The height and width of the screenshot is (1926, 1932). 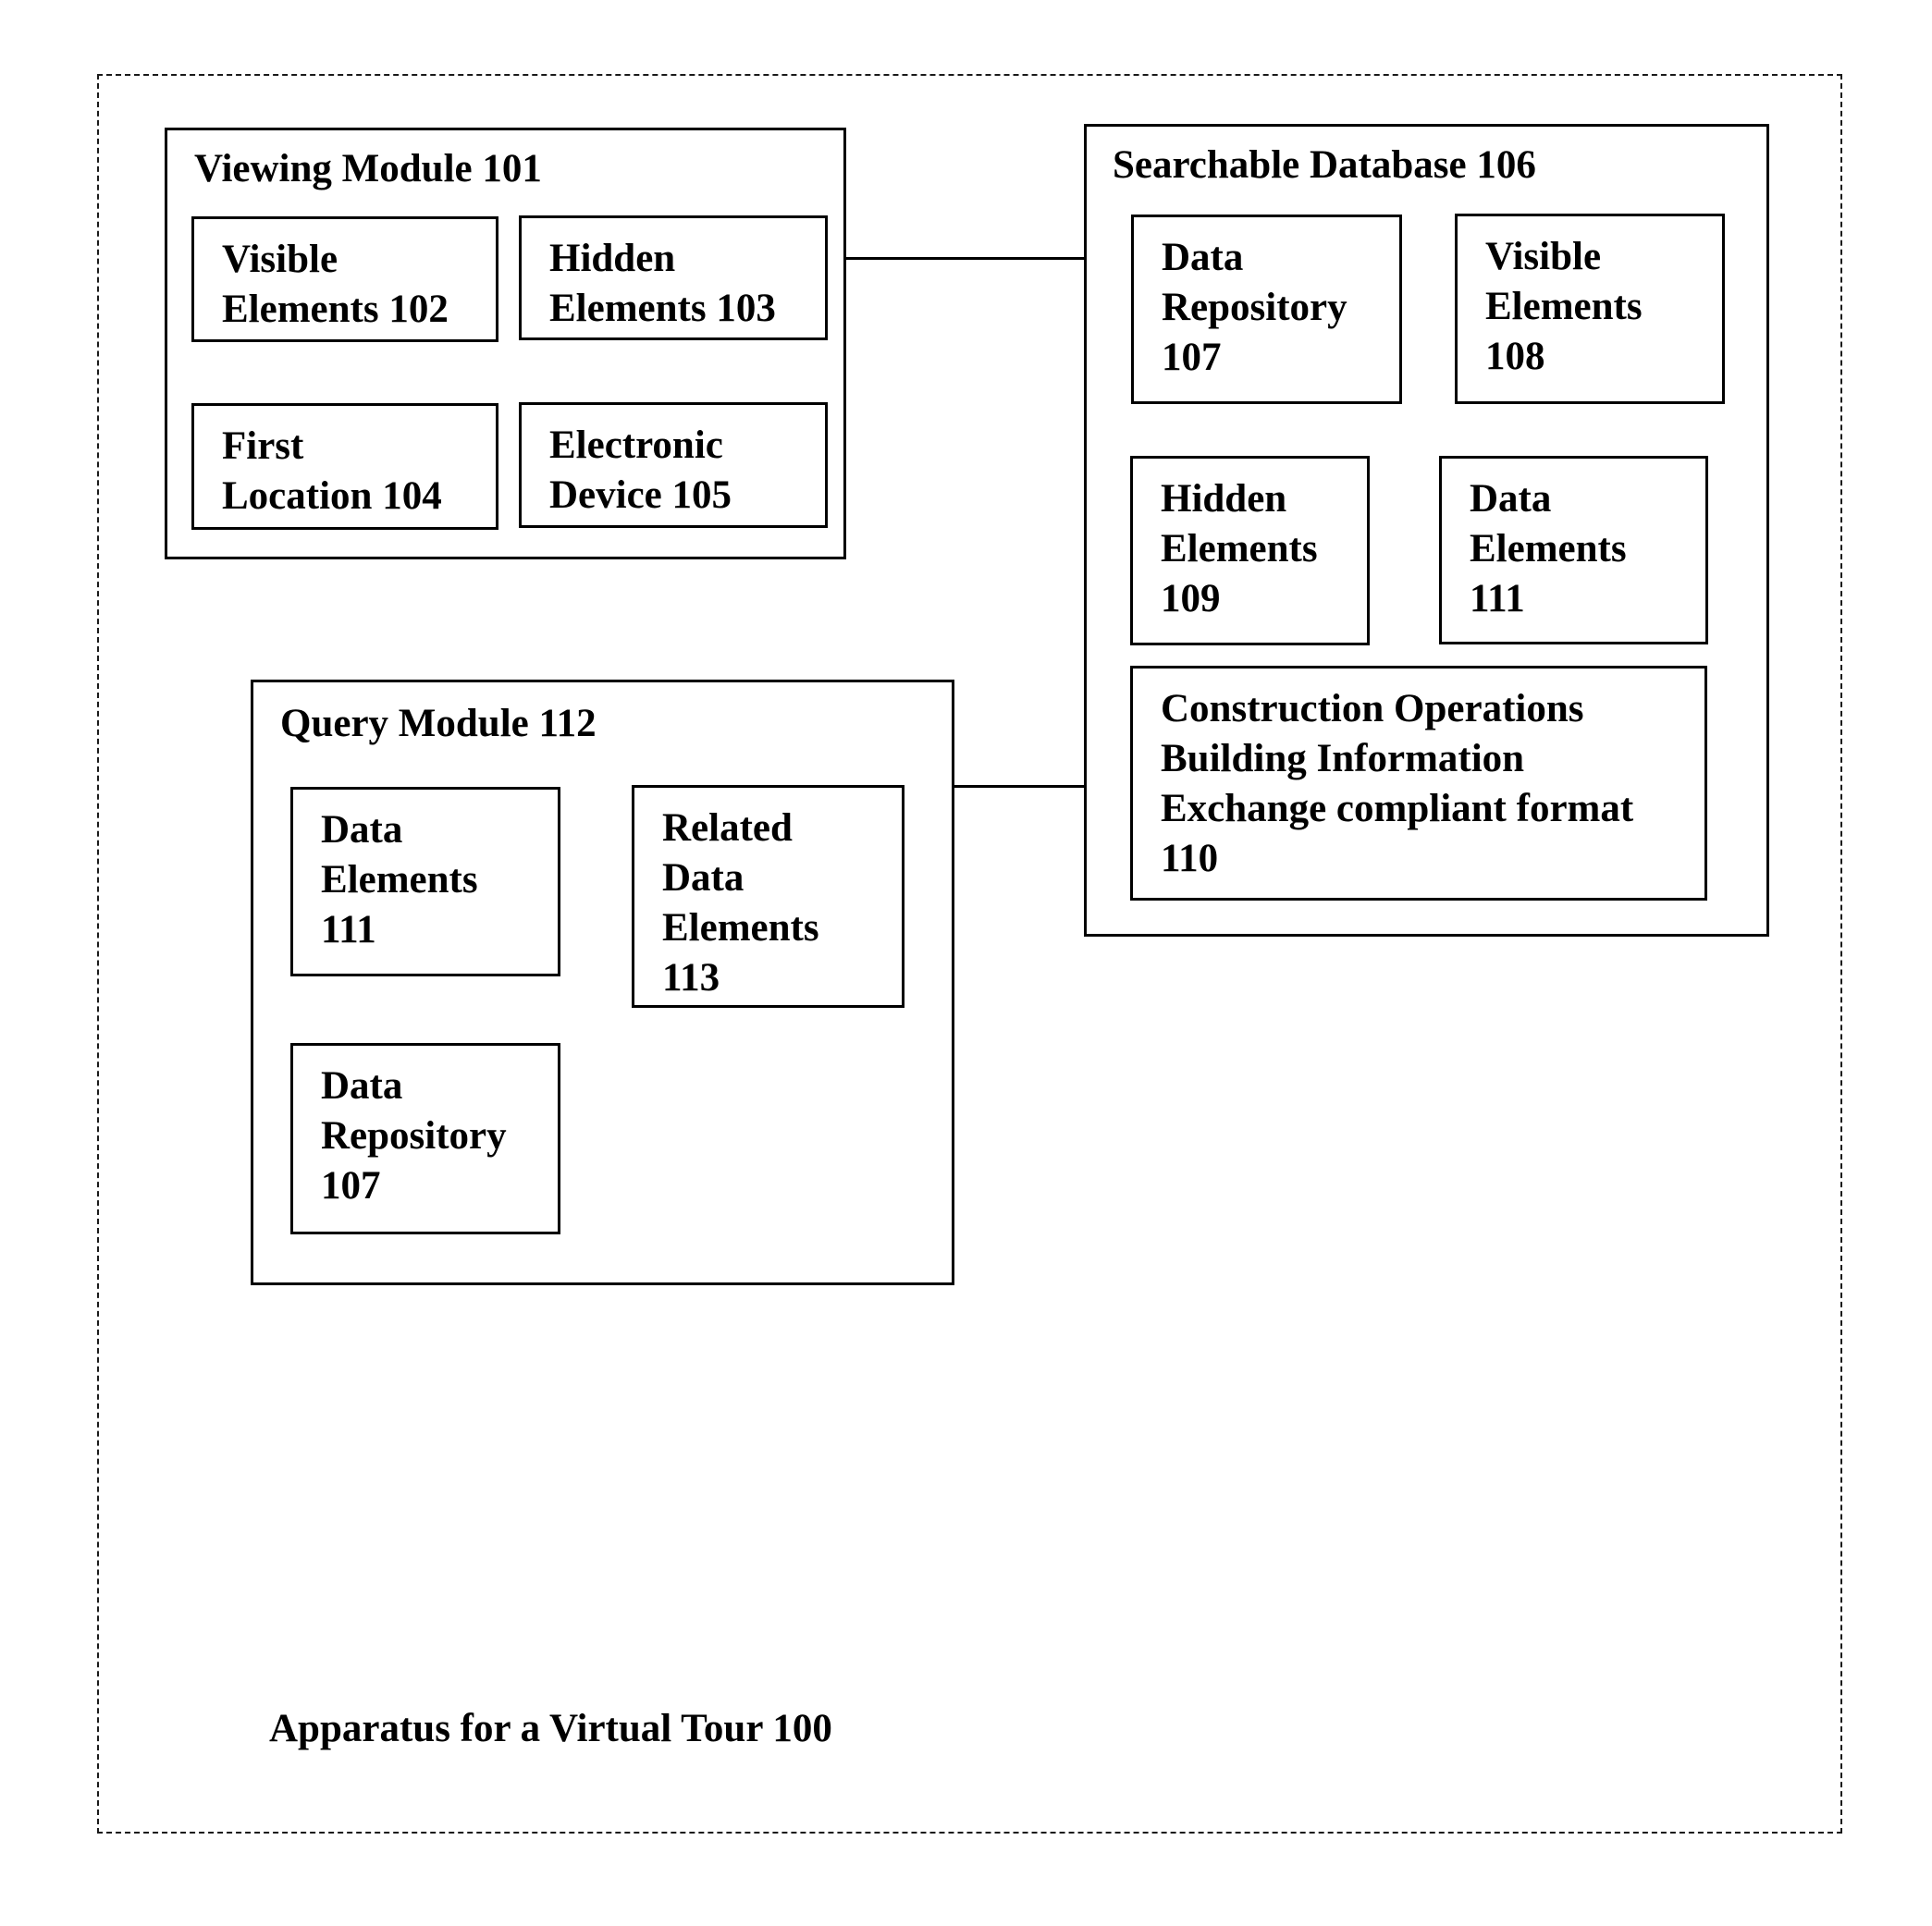 What do you see at coordinates (345, 466) in the screenshot?
I see `first-location-104-box: First Location 104` at bounding box center [345, 466].